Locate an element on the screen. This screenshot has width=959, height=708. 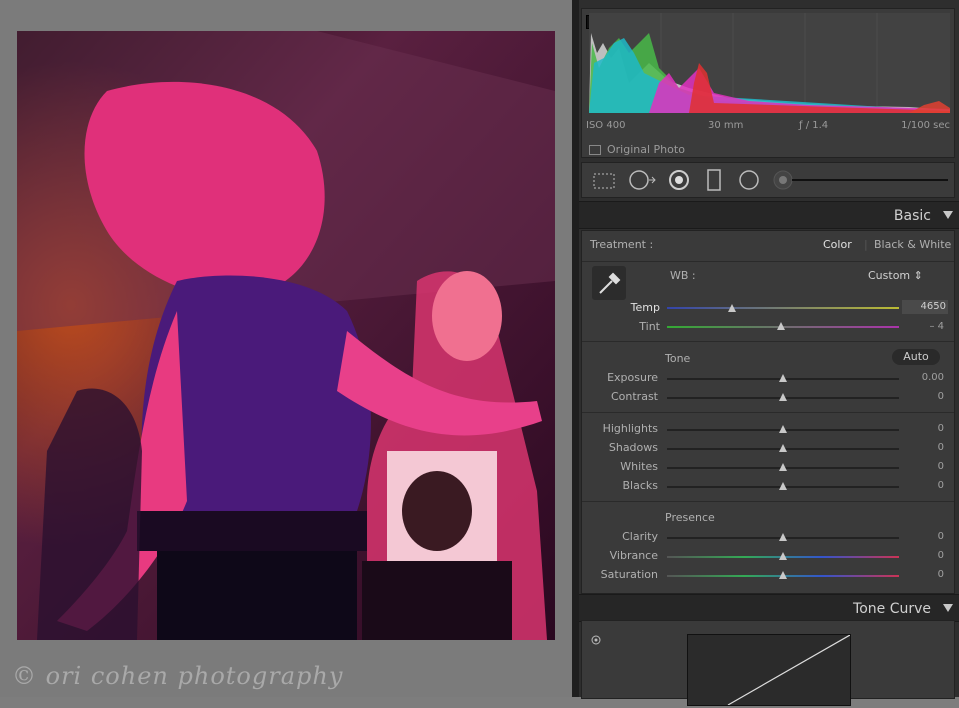
tint-value: – 4 is located at coordinates (924, 326).